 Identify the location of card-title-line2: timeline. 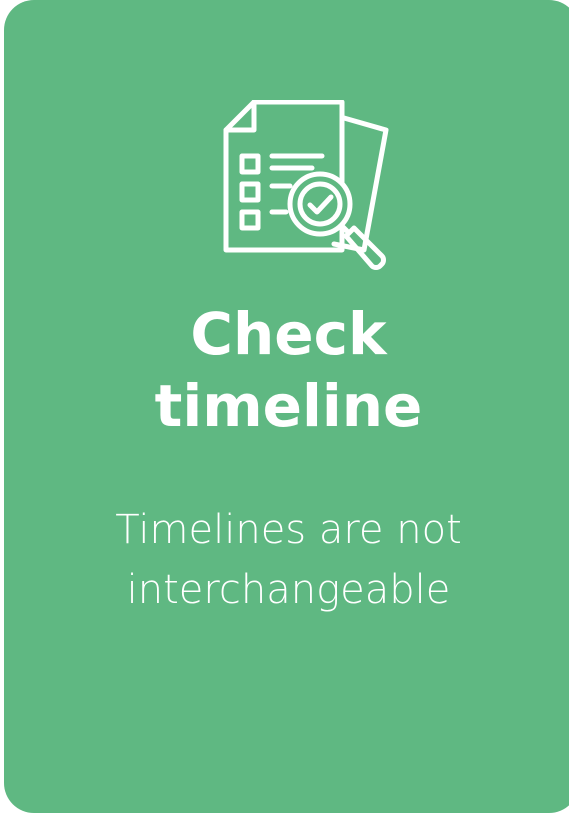
(288, 406).